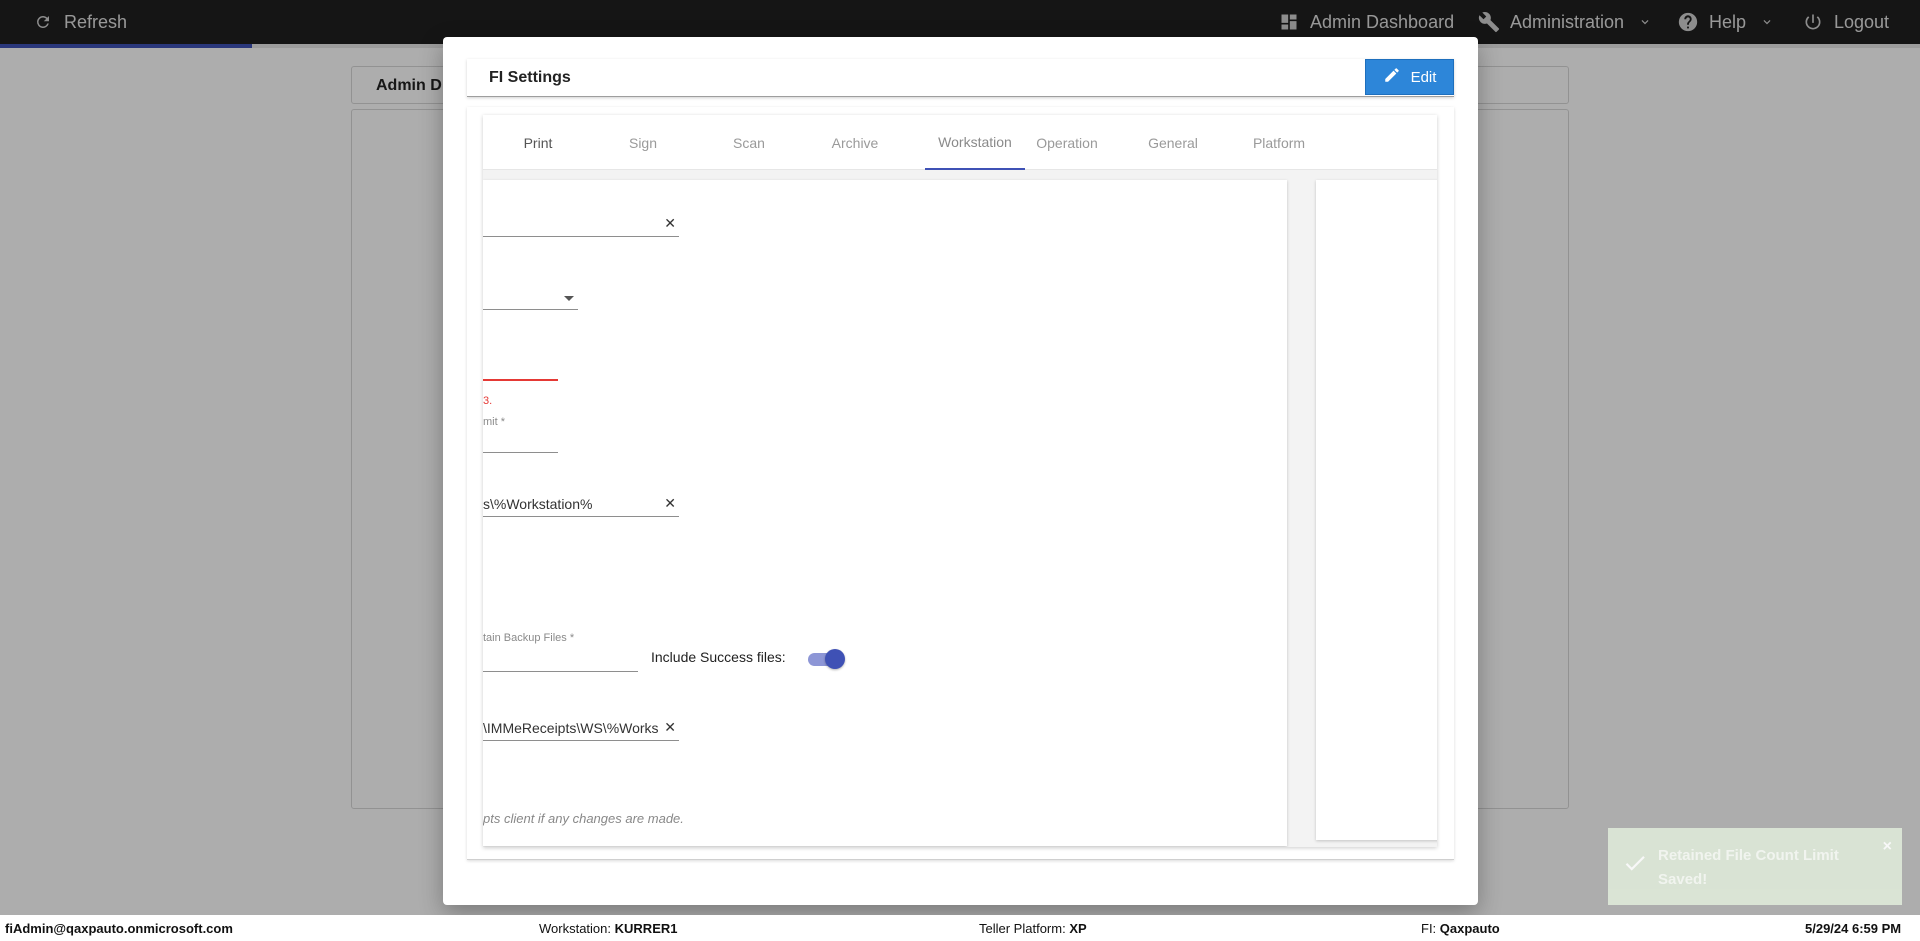 The height and width of the screenshot is (941, 1920). Describe the element at coordinates (560, 658) in the screenshot. I see `backup-files-field` at that location.